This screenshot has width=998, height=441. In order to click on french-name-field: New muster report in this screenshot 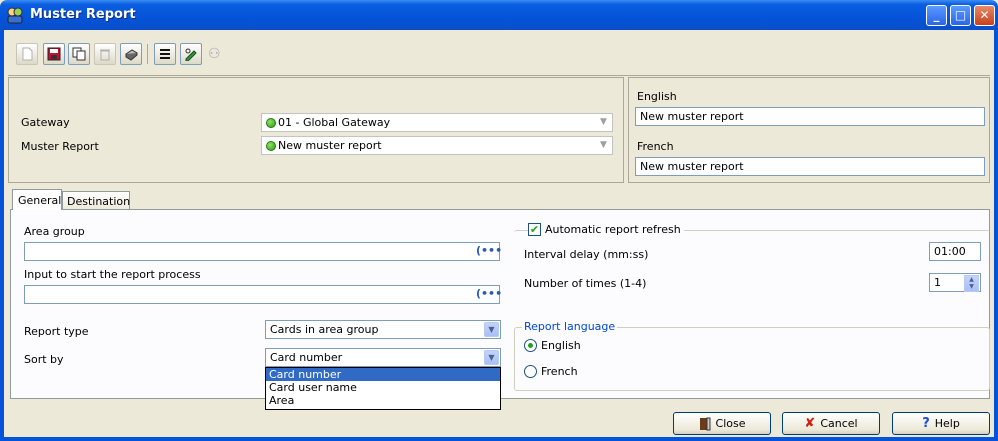, I will do `click(810, 166)`.